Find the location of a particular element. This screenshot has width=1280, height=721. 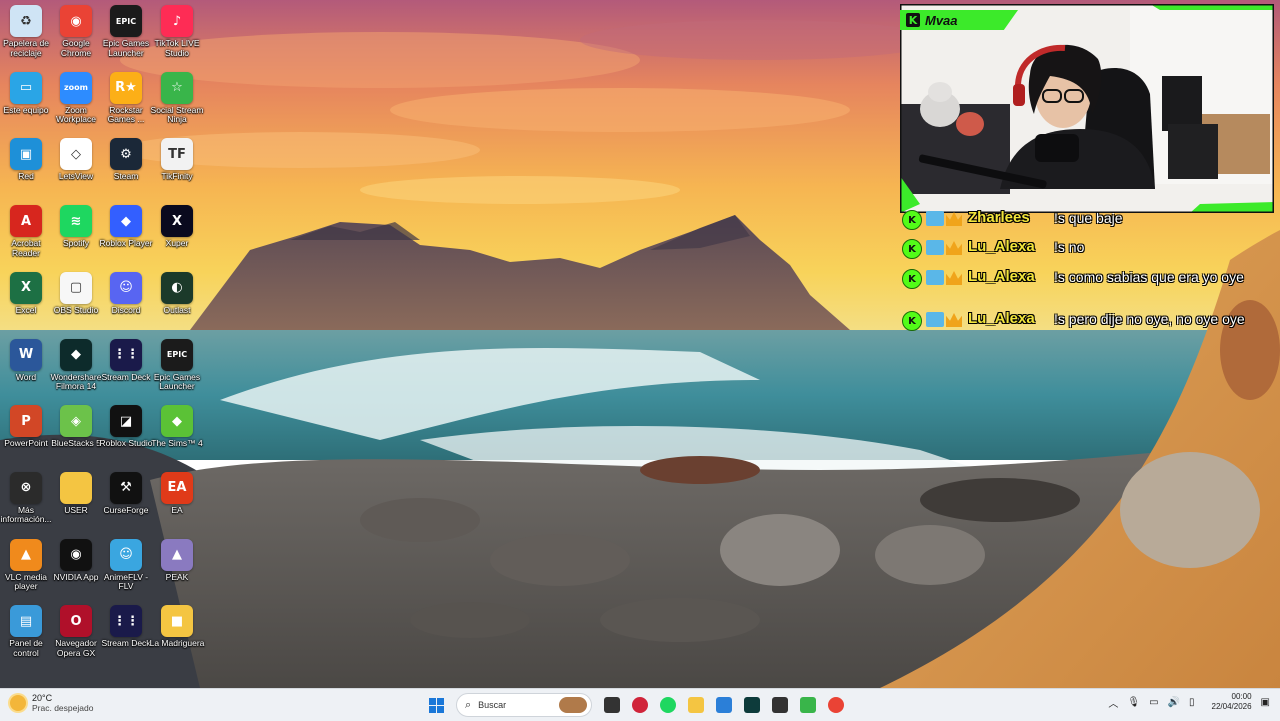

folder-icon is located at coordinates (76, 487).